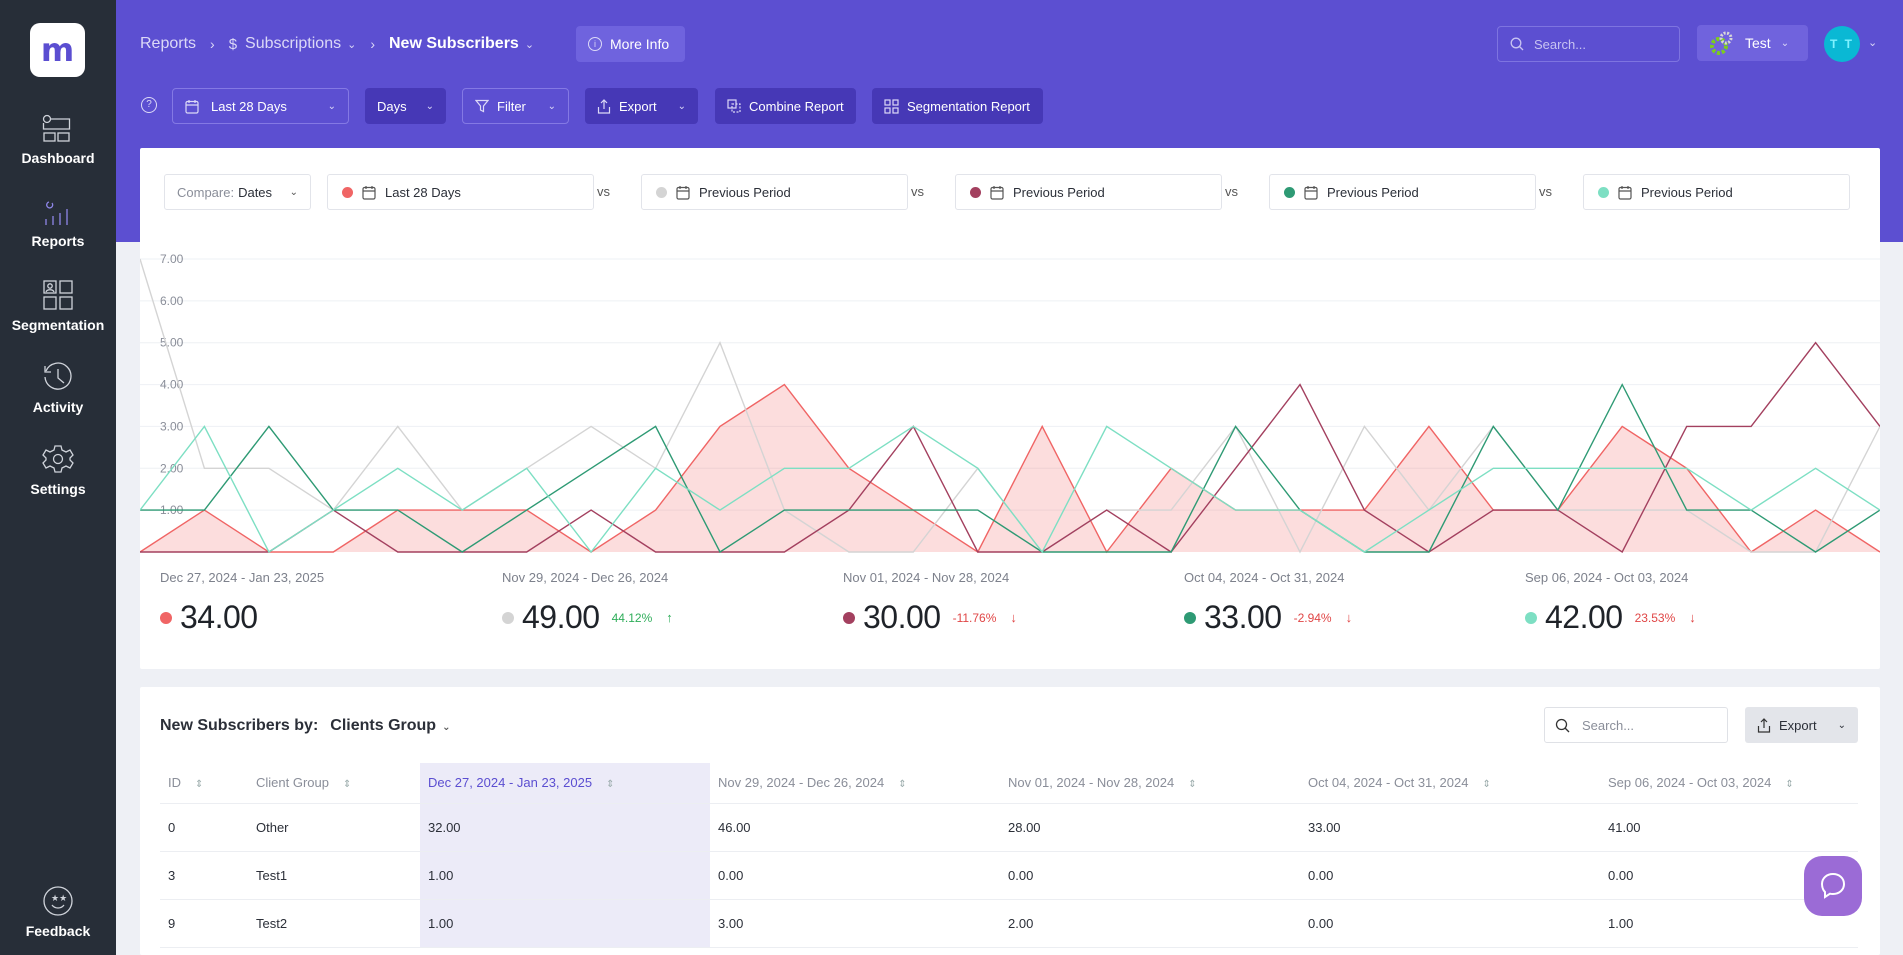 The image size is (1903, 955). What do you see at coordinates (1402, 192) in the screenshot?
I see `compare-period-4: Previous Period` at bounding box center [1402, 192].